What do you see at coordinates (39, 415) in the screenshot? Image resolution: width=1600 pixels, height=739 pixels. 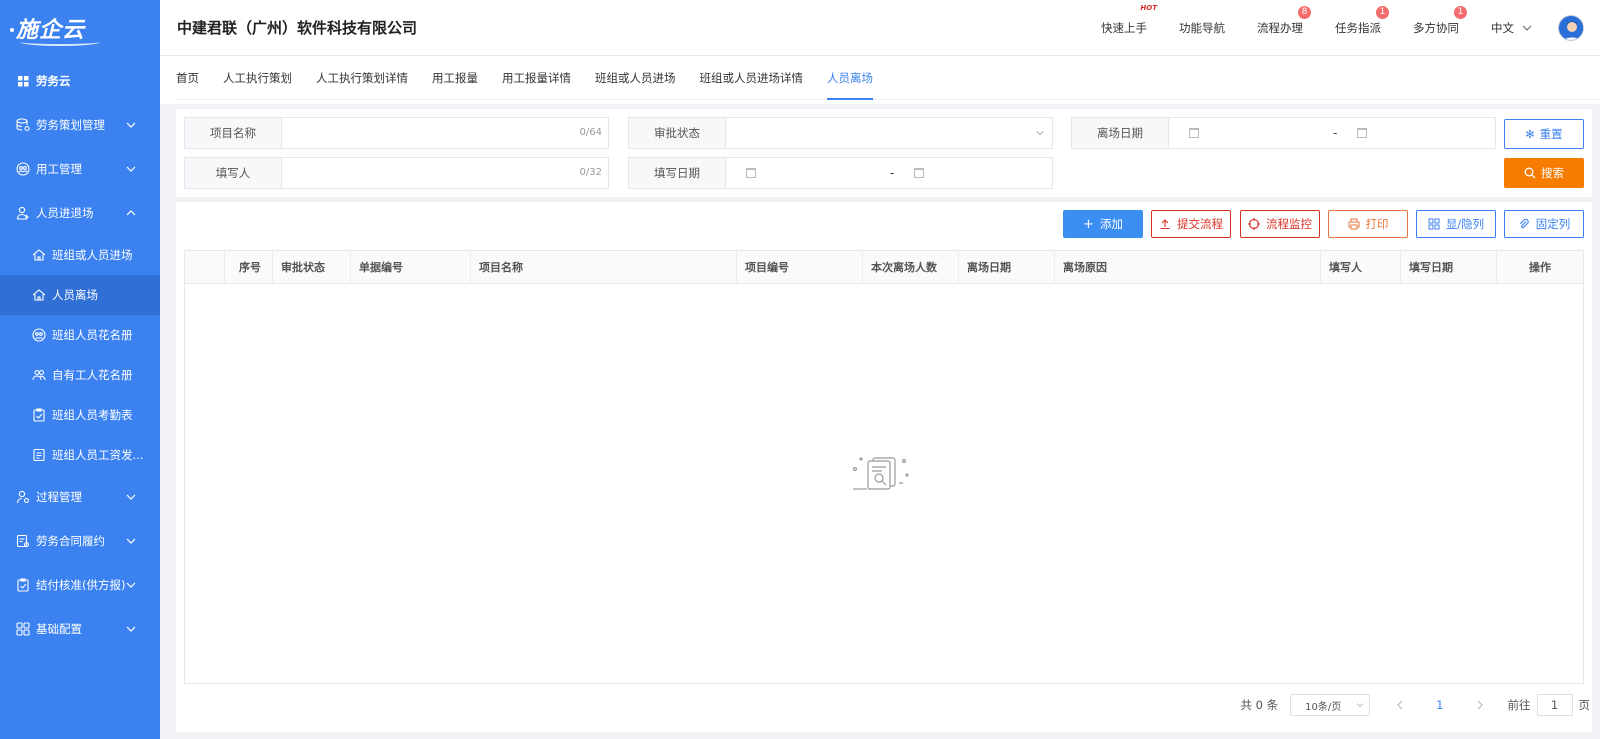 I see `clipboard-check-icon` at bounding box center [39, 415].